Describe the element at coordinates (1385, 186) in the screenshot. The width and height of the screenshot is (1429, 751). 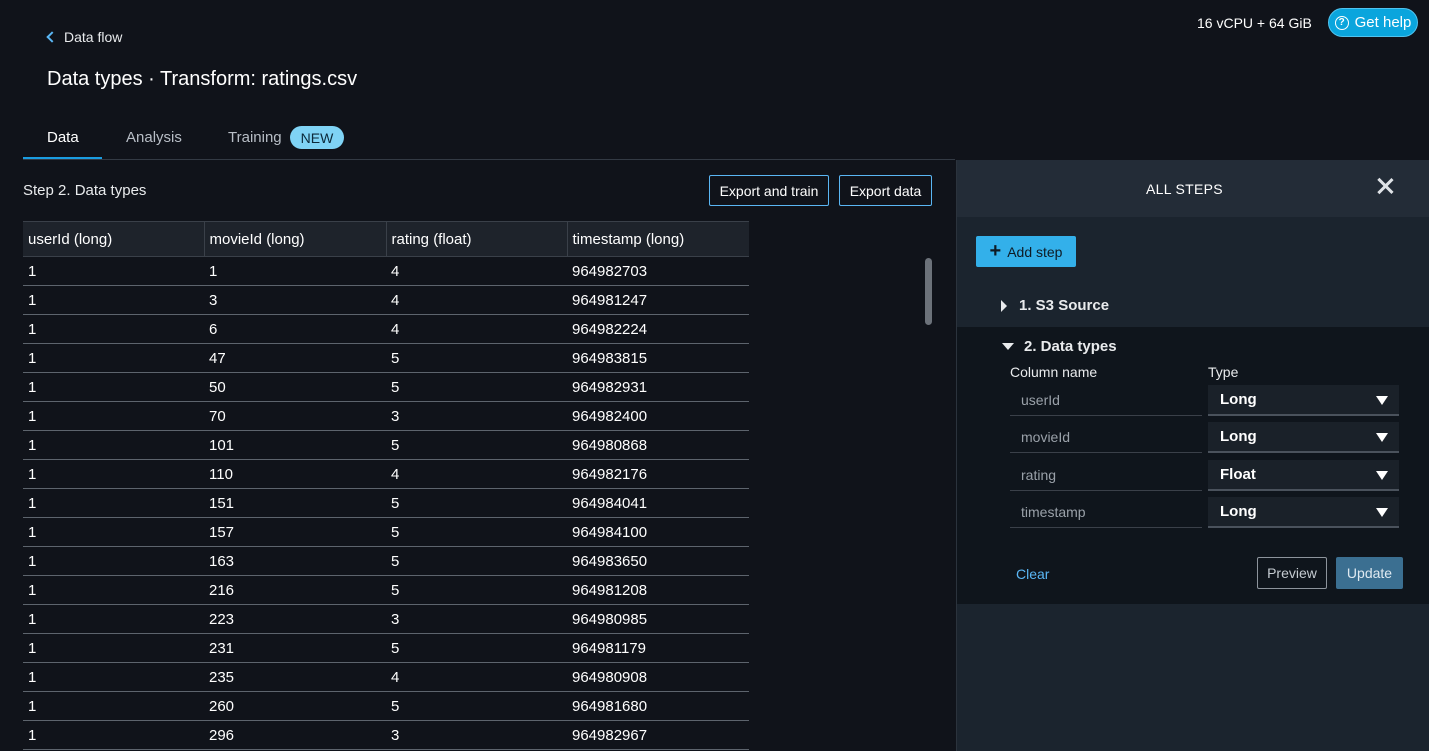
I see `close-icon` at that location.